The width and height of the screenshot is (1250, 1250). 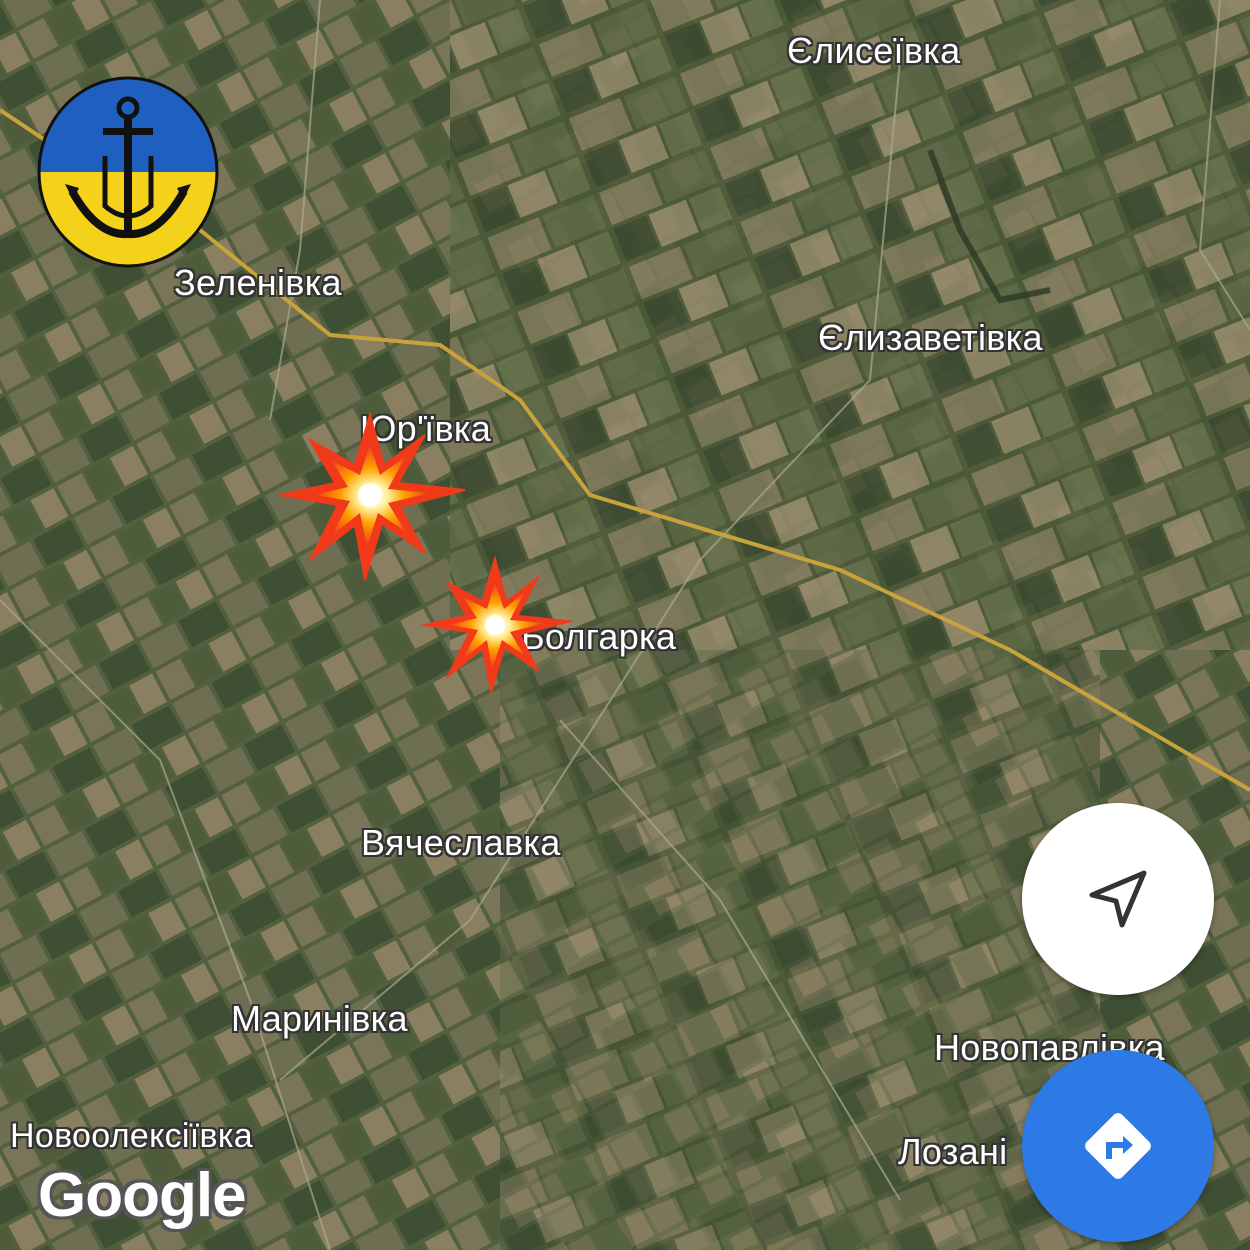 I want to click on place-label-yelyseivka: Єлисеївка, so click(x=873, y=51).